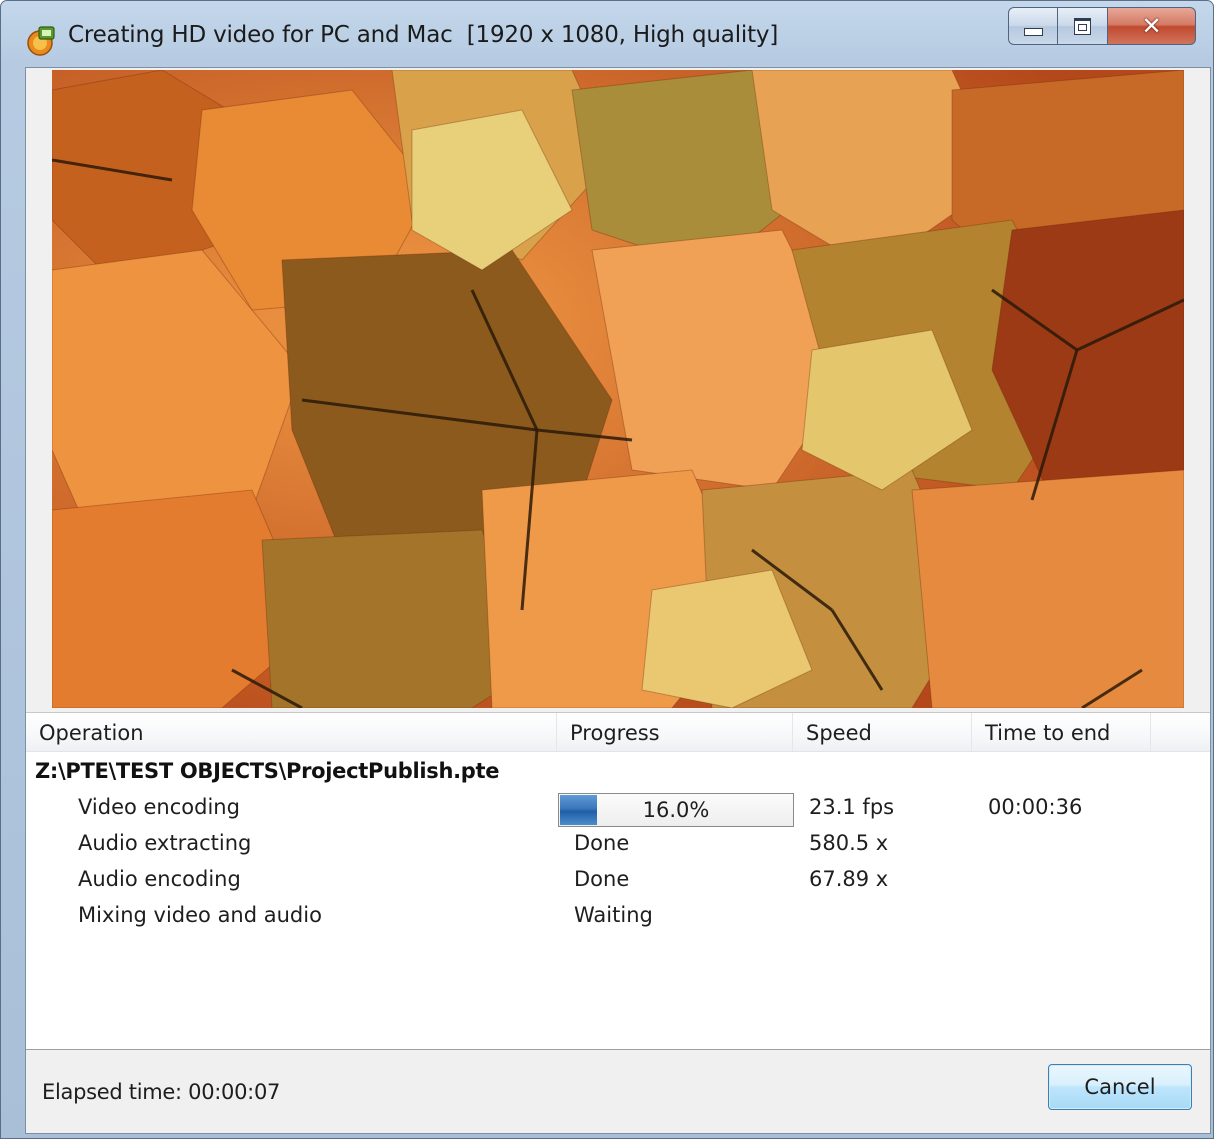 The height and width of the screenshot is (1139, 1214). I want to click on operation-label: Video encoding, so click(159, 807).